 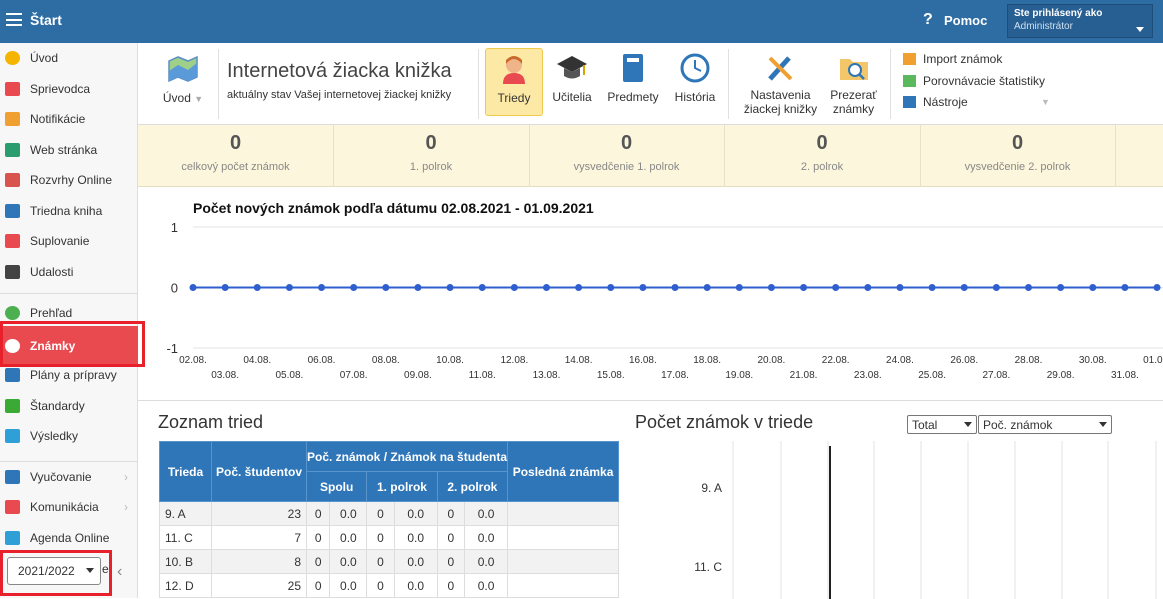 I want to click on sidebar-item-12: Výsledky, so click(x=69, y=436).